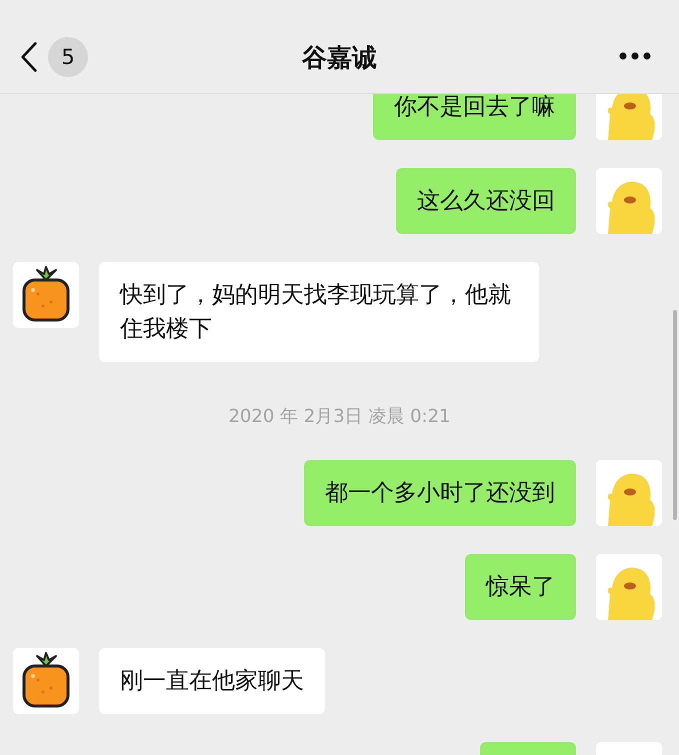  What do you see at coordinates (520, 587) in the screenshot?
I see `message-bubble: 惊呆了` at bounding box center [520, 587].